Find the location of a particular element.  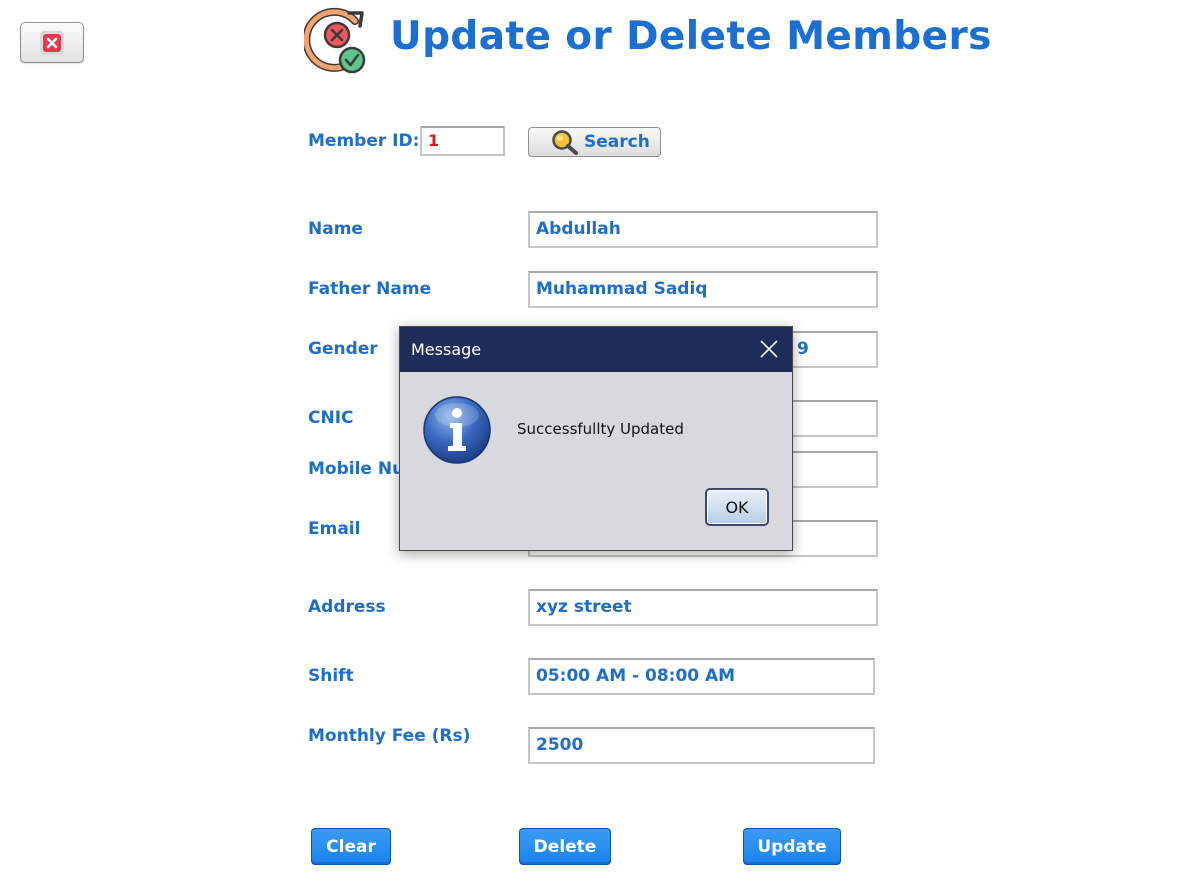

shift-label: Shift is located at coordinates (331, 676).